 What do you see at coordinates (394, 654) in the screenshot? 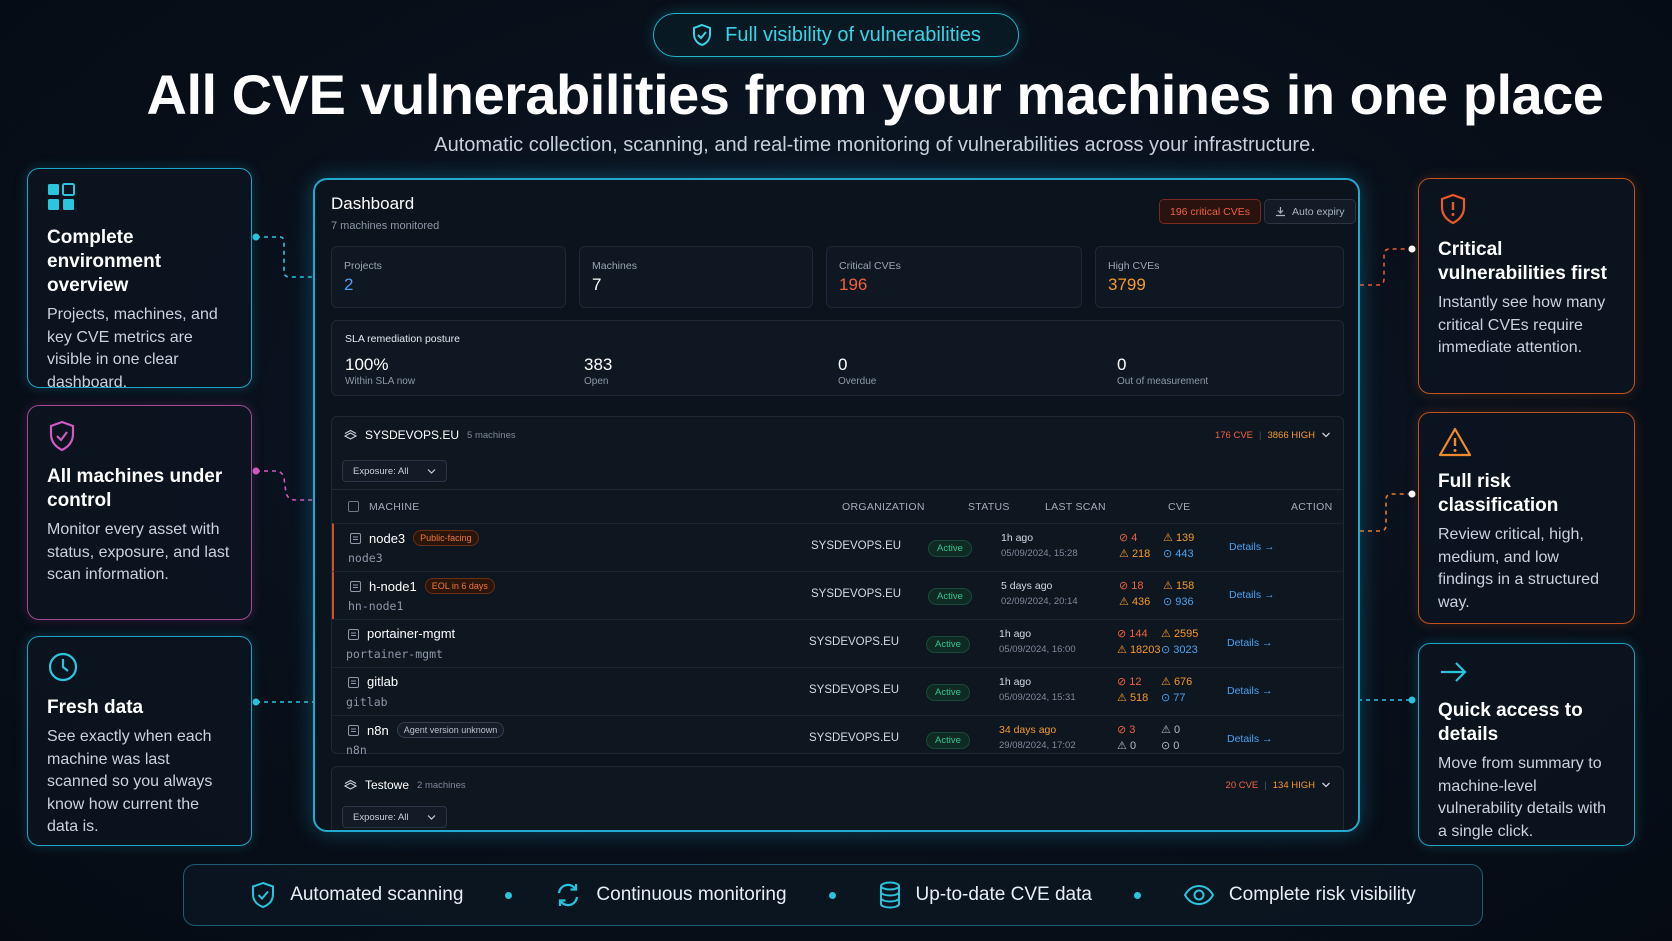
I see `machine-host: portainer-mgmt` at bounding box center [394, 654].